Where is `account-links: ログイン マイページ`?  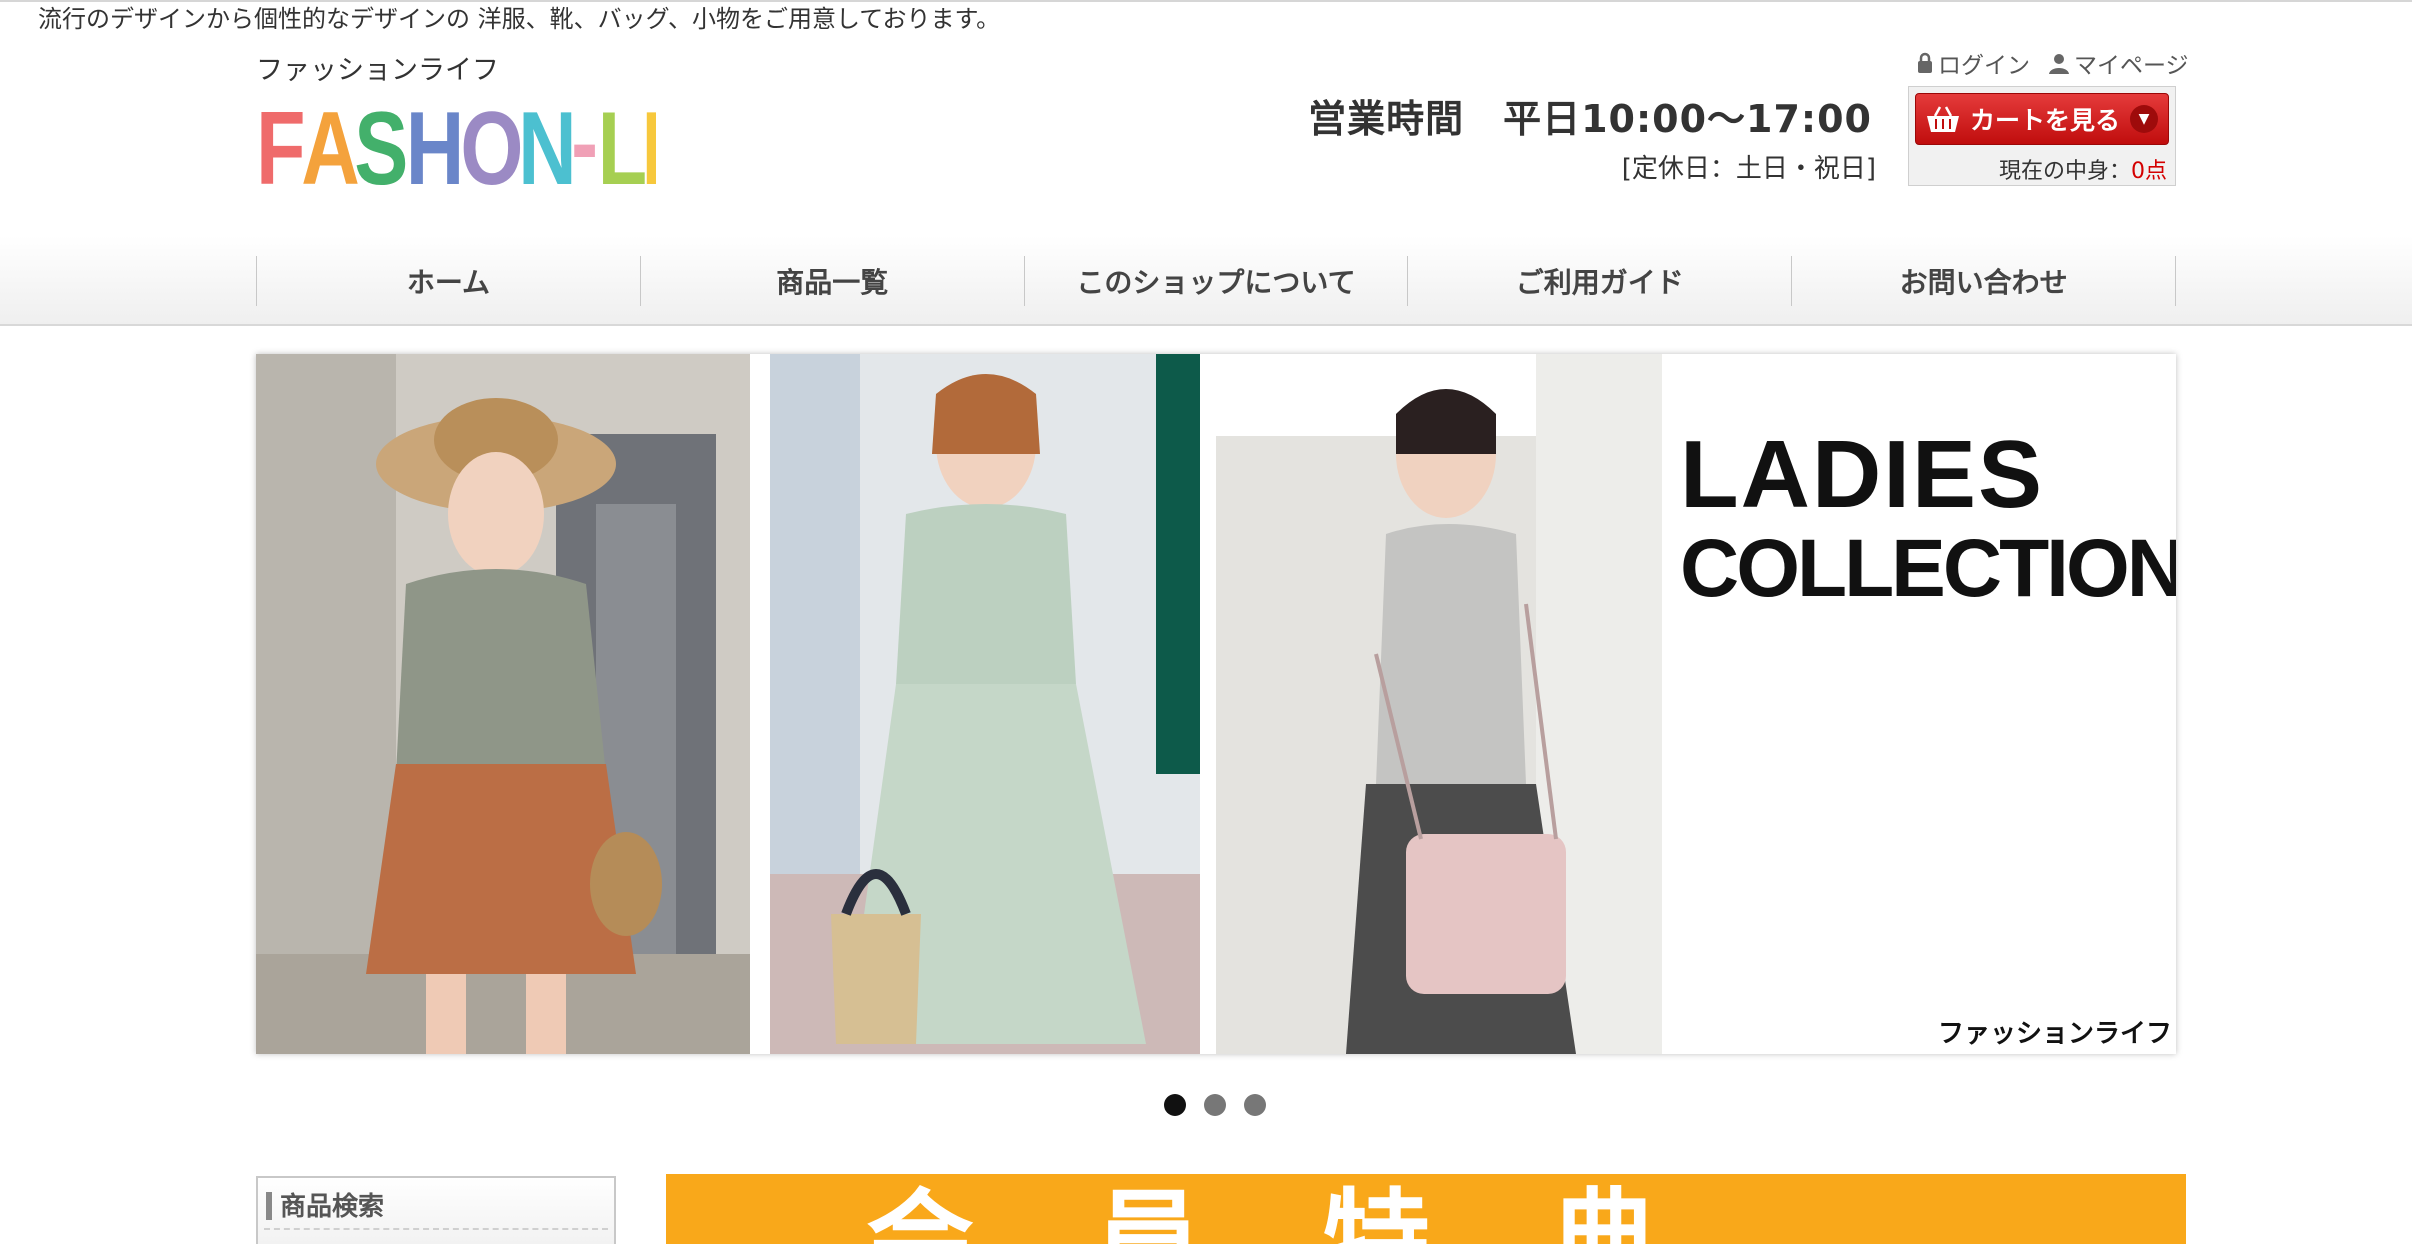
account-links: ログイン マイページ is located at coordinates (2052, 63).